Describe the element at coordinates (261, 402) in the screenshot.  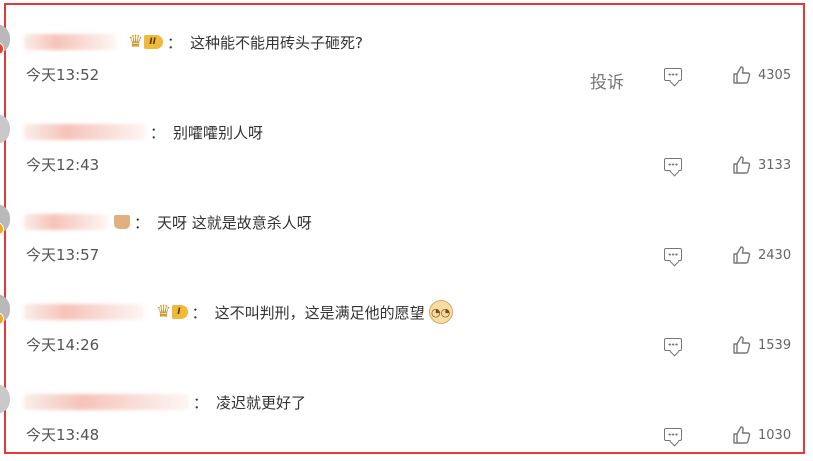
I see `comment-text: 凌迟就更好了` at that location.